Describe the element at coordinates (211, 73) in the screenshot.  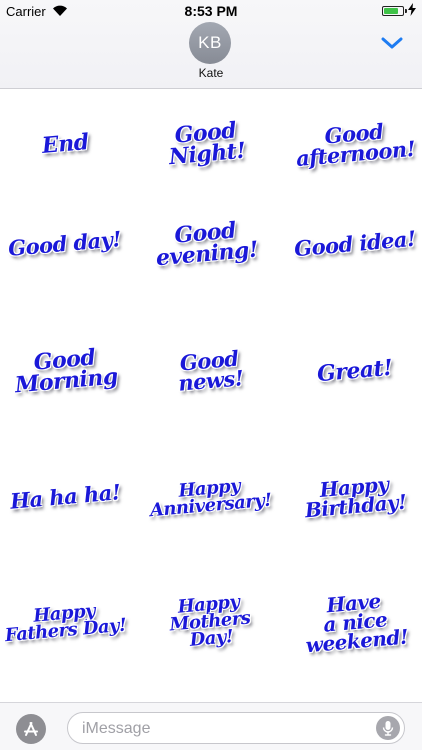
I see `contact-name: Kate` at that location.